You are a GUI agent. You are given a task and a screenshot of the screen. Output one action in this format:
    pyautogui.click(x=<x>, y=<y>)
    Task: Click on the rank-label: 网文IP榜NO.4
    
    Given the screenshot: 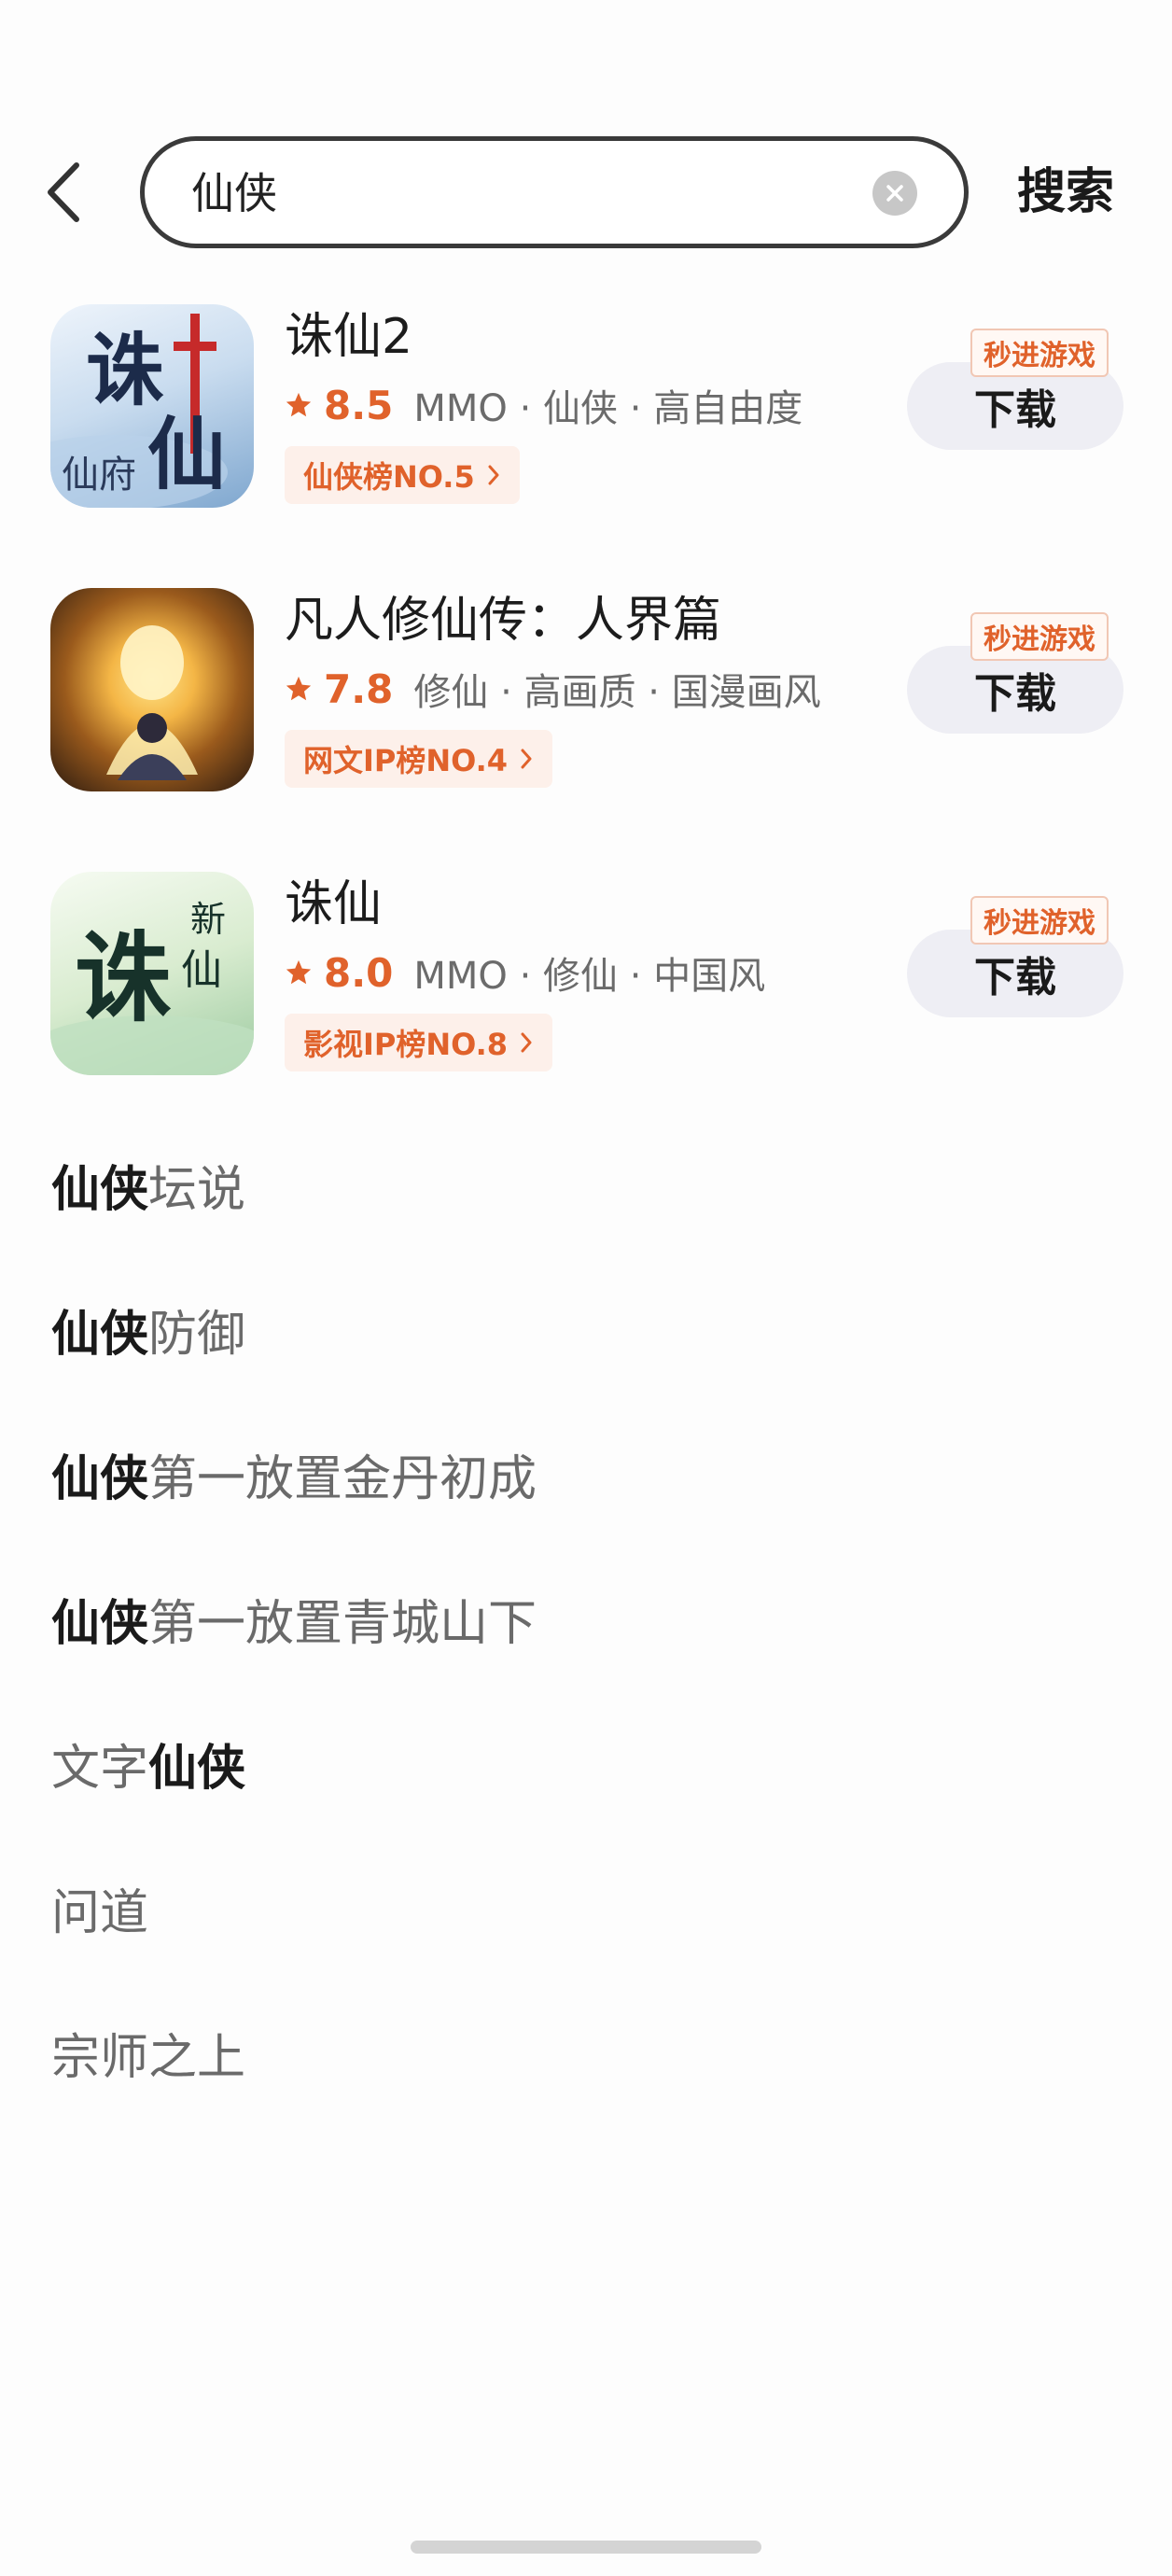 What is the action you would take?
    pyautogui.click(x=406, y=760)
    